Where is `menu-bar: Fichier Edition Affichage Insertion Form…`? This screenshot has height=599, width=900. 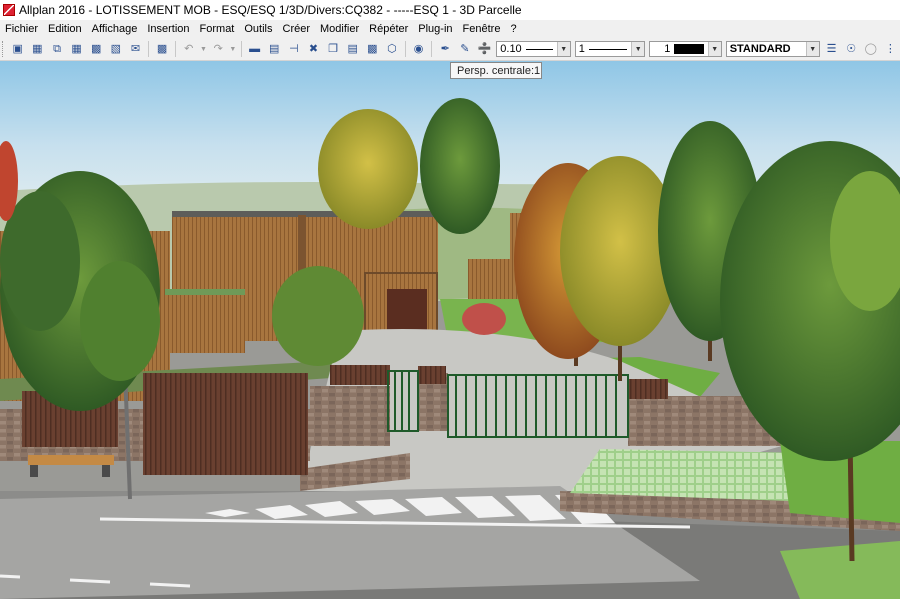 menu-bar: Fichier Edition Affichage Insertion Form… is located at coordinates (450, 29).